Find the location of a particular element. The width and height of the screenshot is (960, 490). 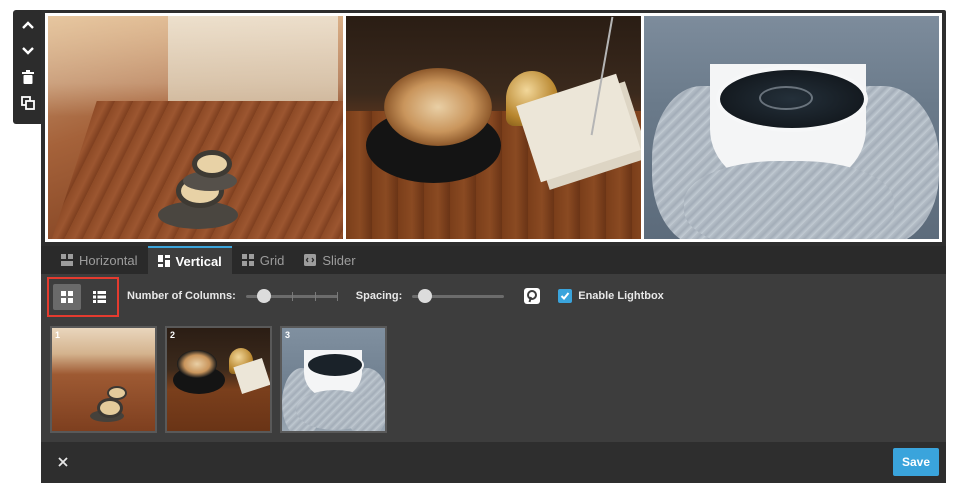

list-view-icon is located at coordinates (99, 296).